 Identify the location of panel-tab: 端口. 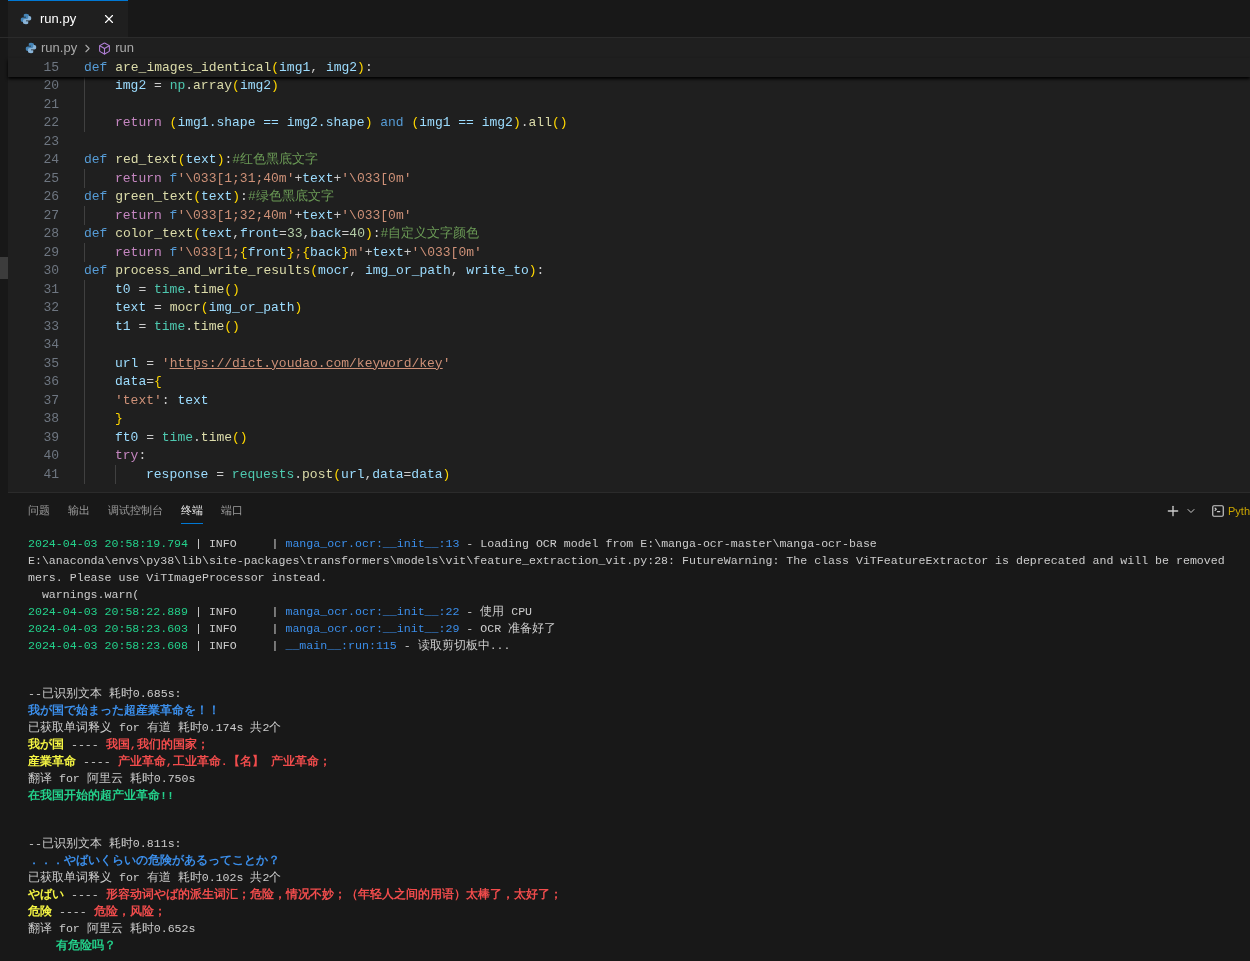
(232, 511).